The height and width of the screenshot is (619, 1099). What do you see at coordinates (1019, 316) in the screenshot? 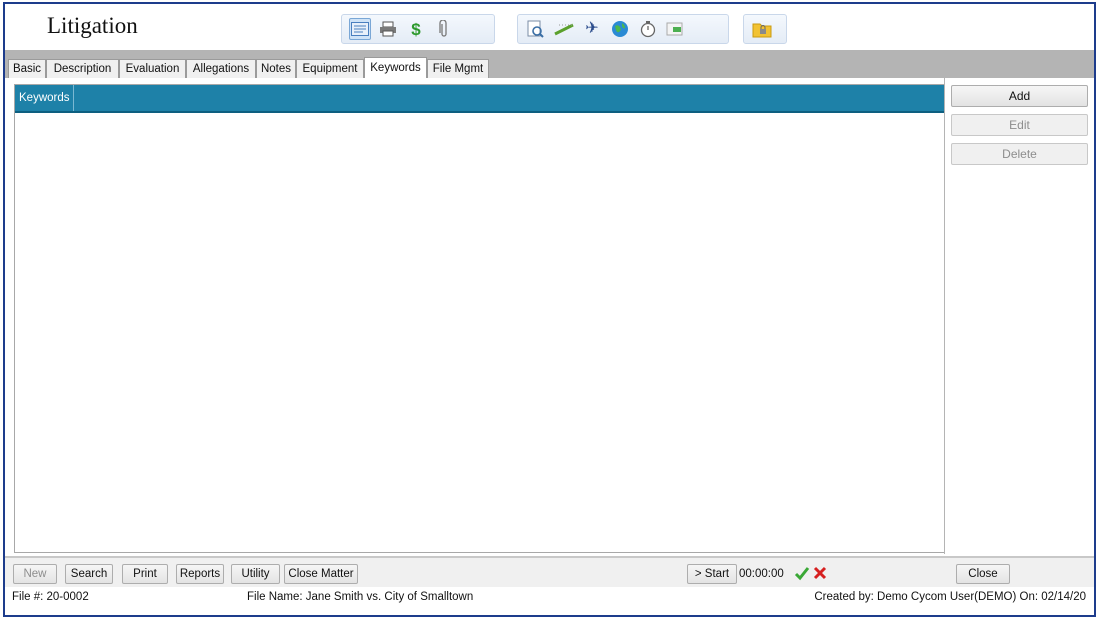
I see `side-button-panel: Add Edit Delete` at bounding box center [1019, 316].